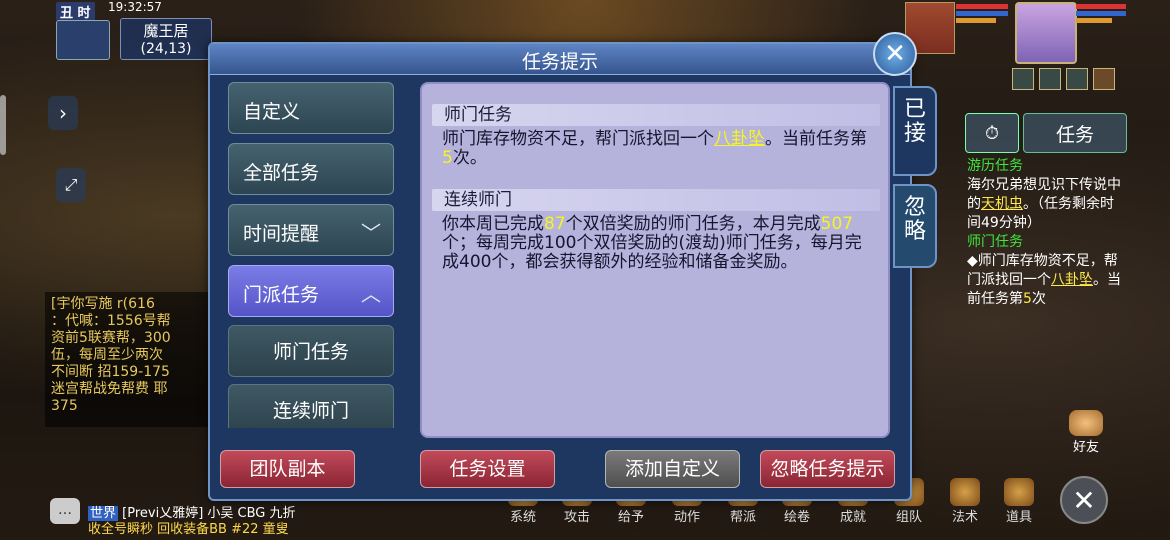  Describe the element at coordinates (1085, 447) in the screenshot. I see `friends-label: 好友` at that location.